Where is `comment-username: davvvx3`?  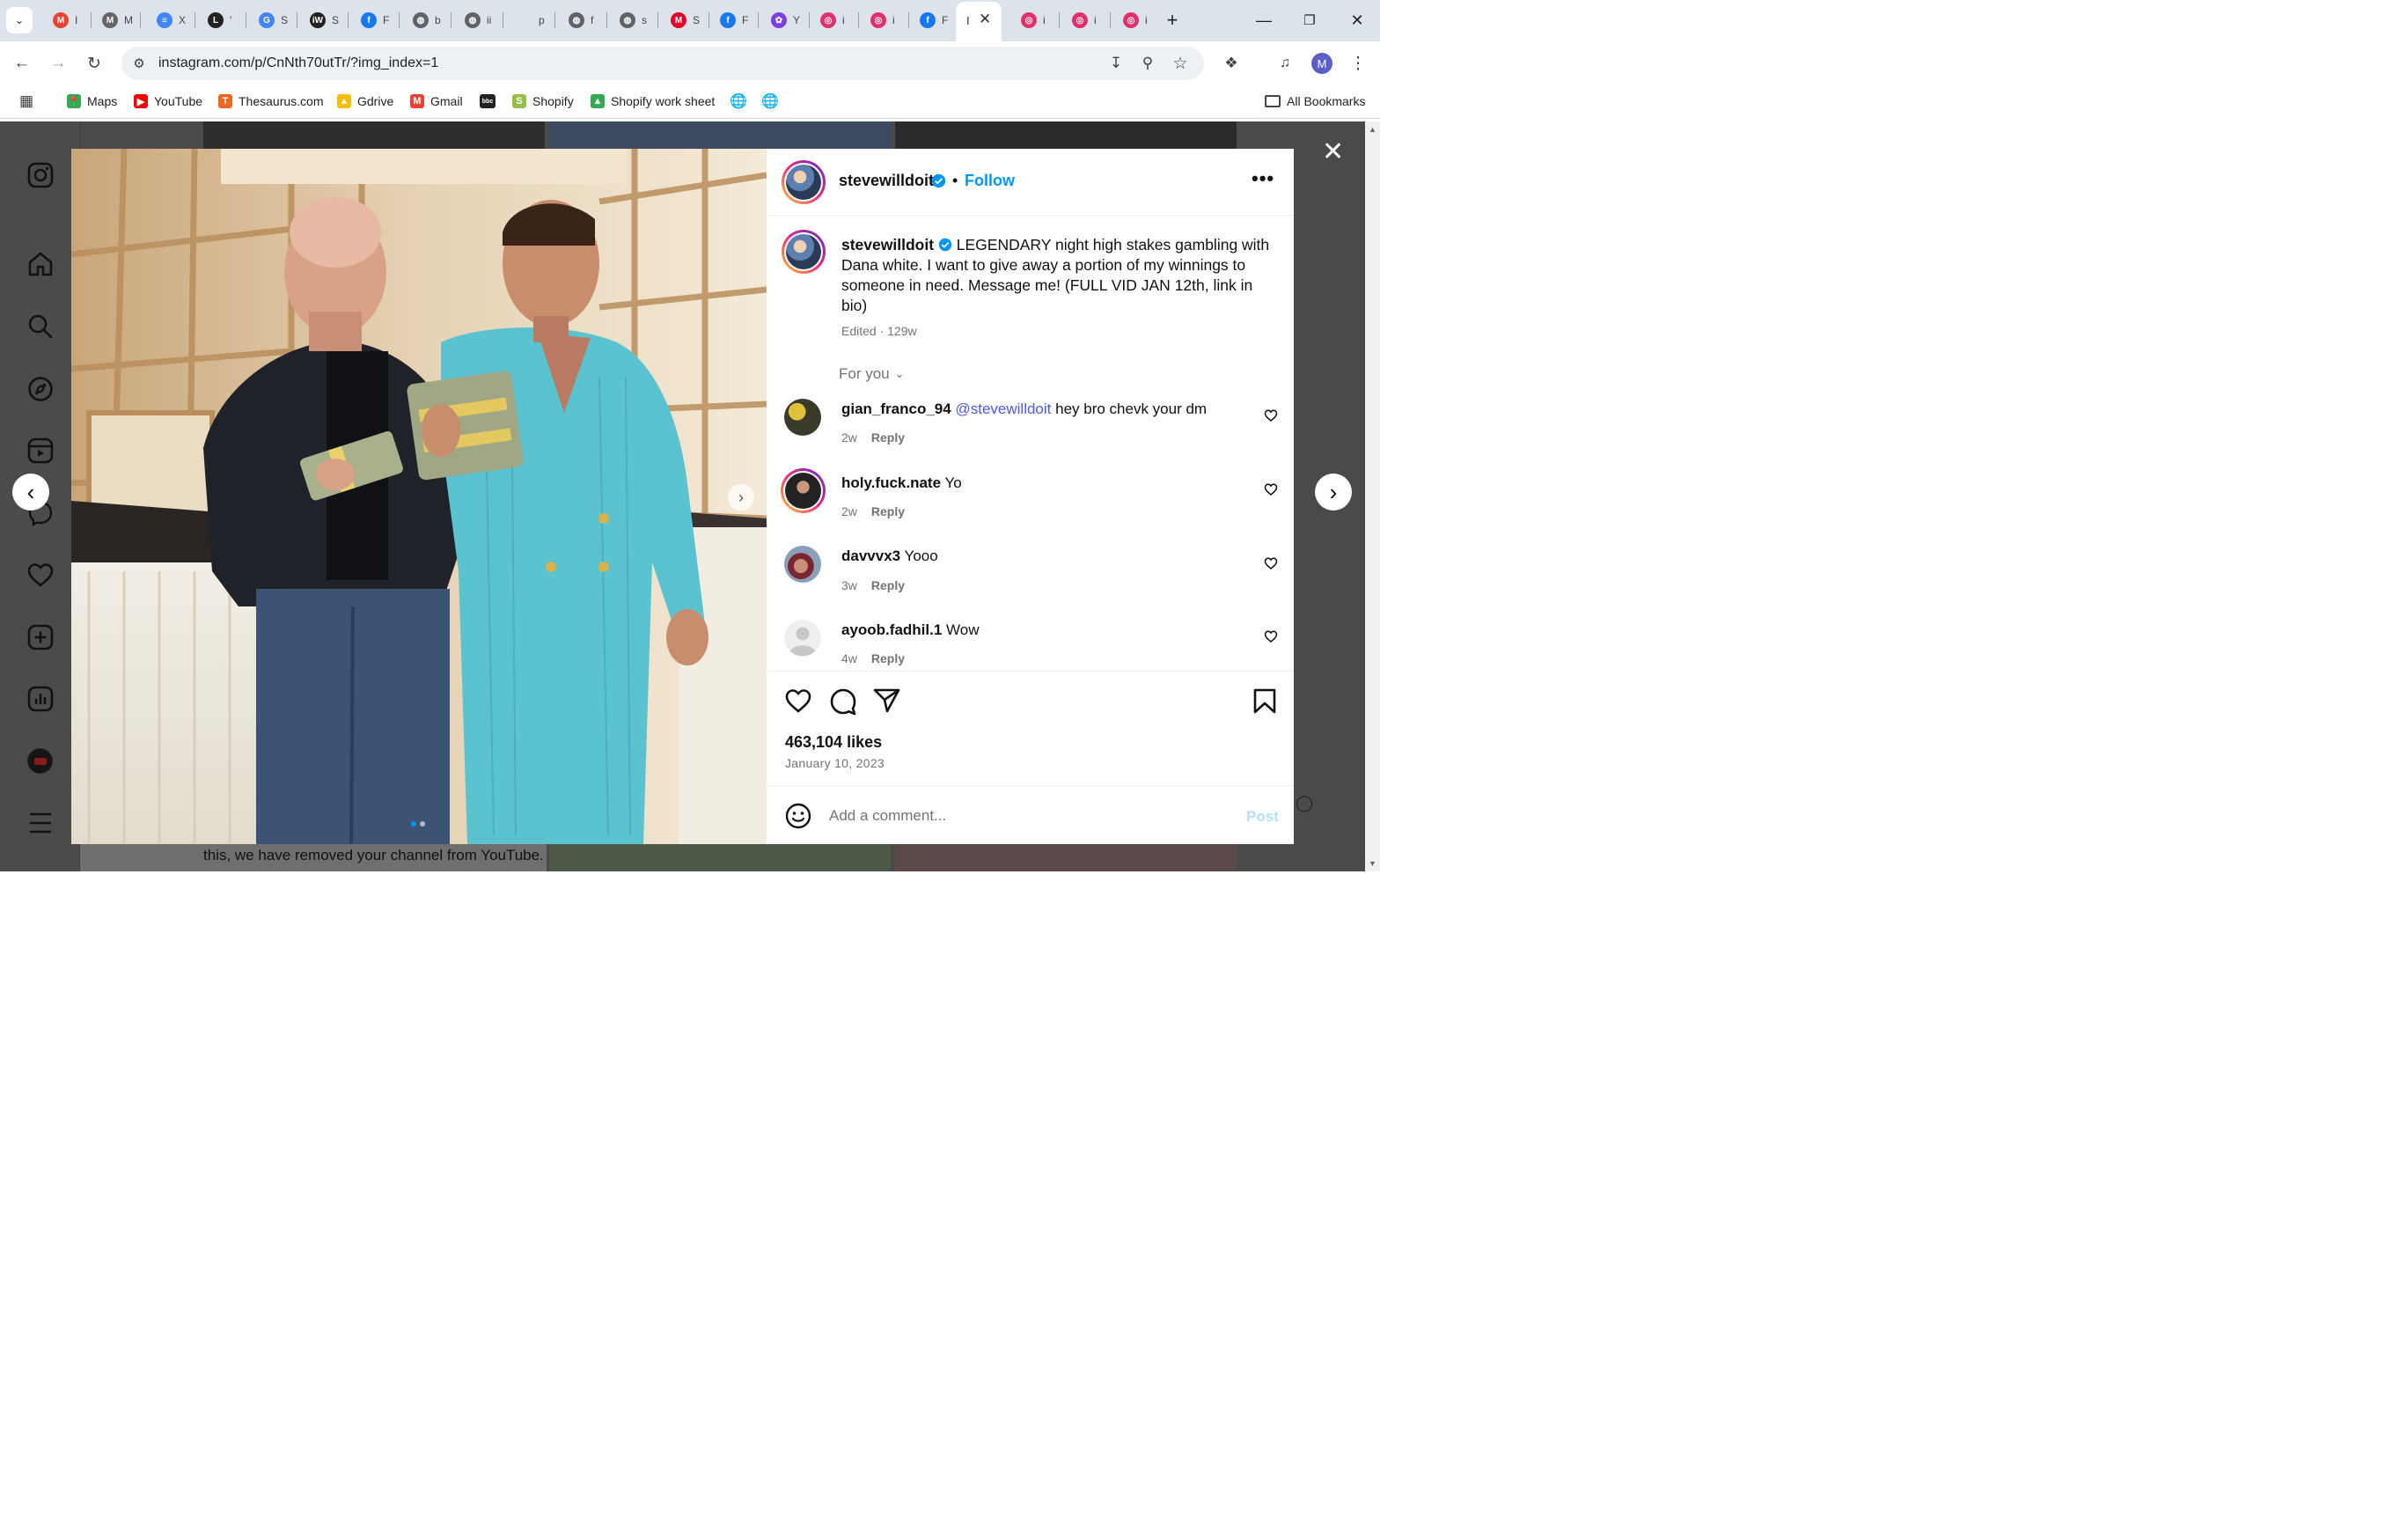 comment-username: davvvx3 is located at coordinates (870, 555).